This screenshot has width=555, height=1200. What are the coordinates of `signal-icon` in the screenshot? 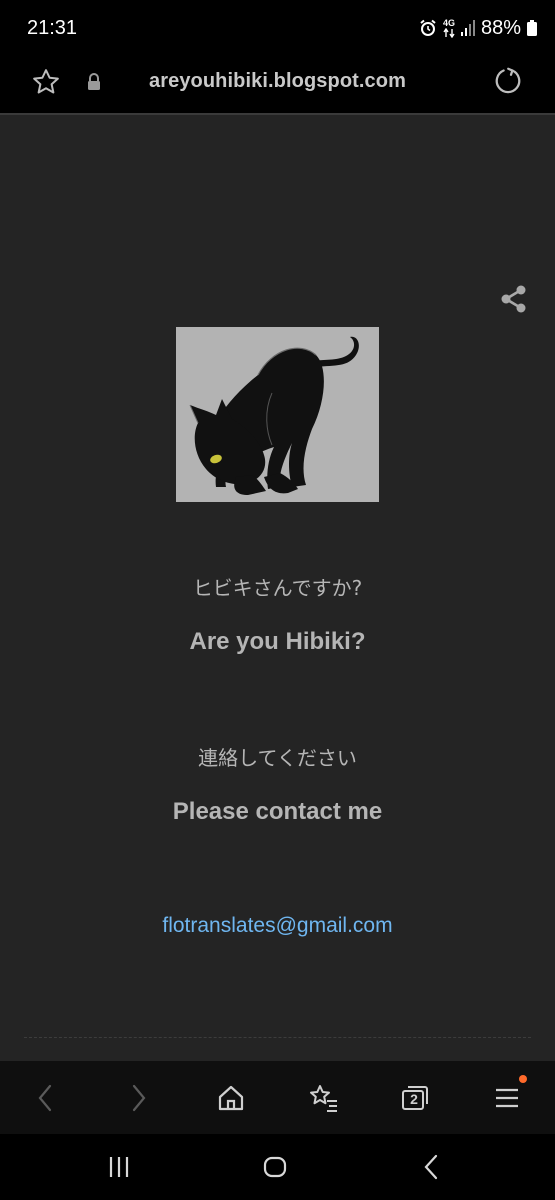 It's located at (467, 28).